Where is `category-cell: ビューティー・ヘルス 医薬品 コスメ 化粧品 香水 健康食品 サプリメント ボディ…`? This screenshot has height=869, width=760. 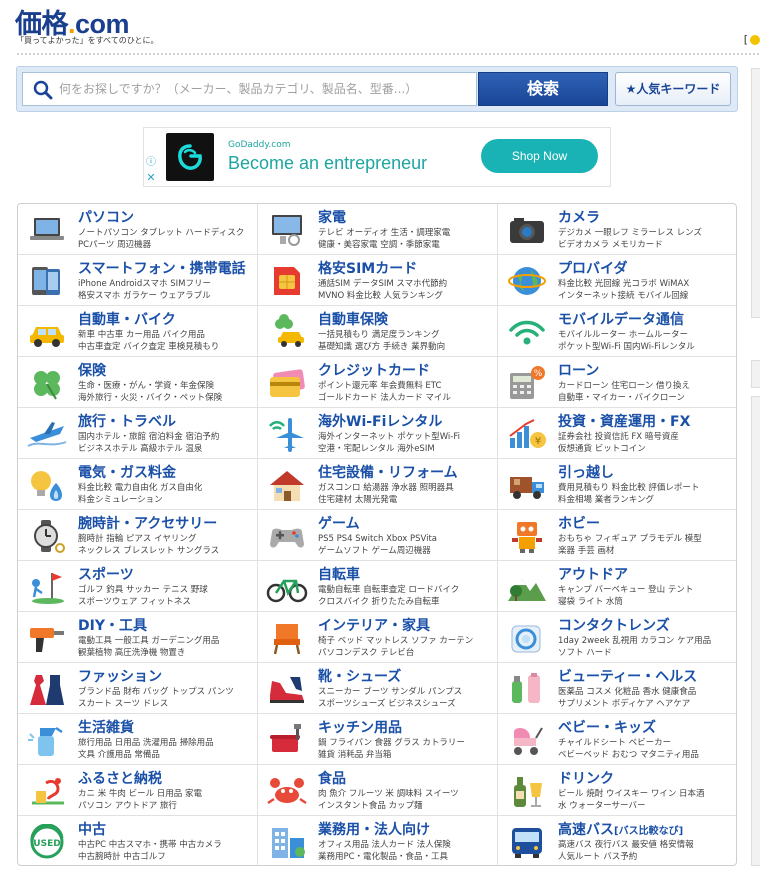 category-cell: ビューティー・ヘルス 医薬品 コスメ 化粧品 香水 健康食品 サプリメント ボディ… is located at coordinates (617, 688).